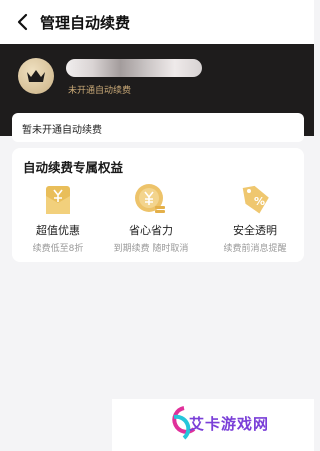 The image size is (320, 451). I want to click on back-arrow-icon, so click(23, 22).